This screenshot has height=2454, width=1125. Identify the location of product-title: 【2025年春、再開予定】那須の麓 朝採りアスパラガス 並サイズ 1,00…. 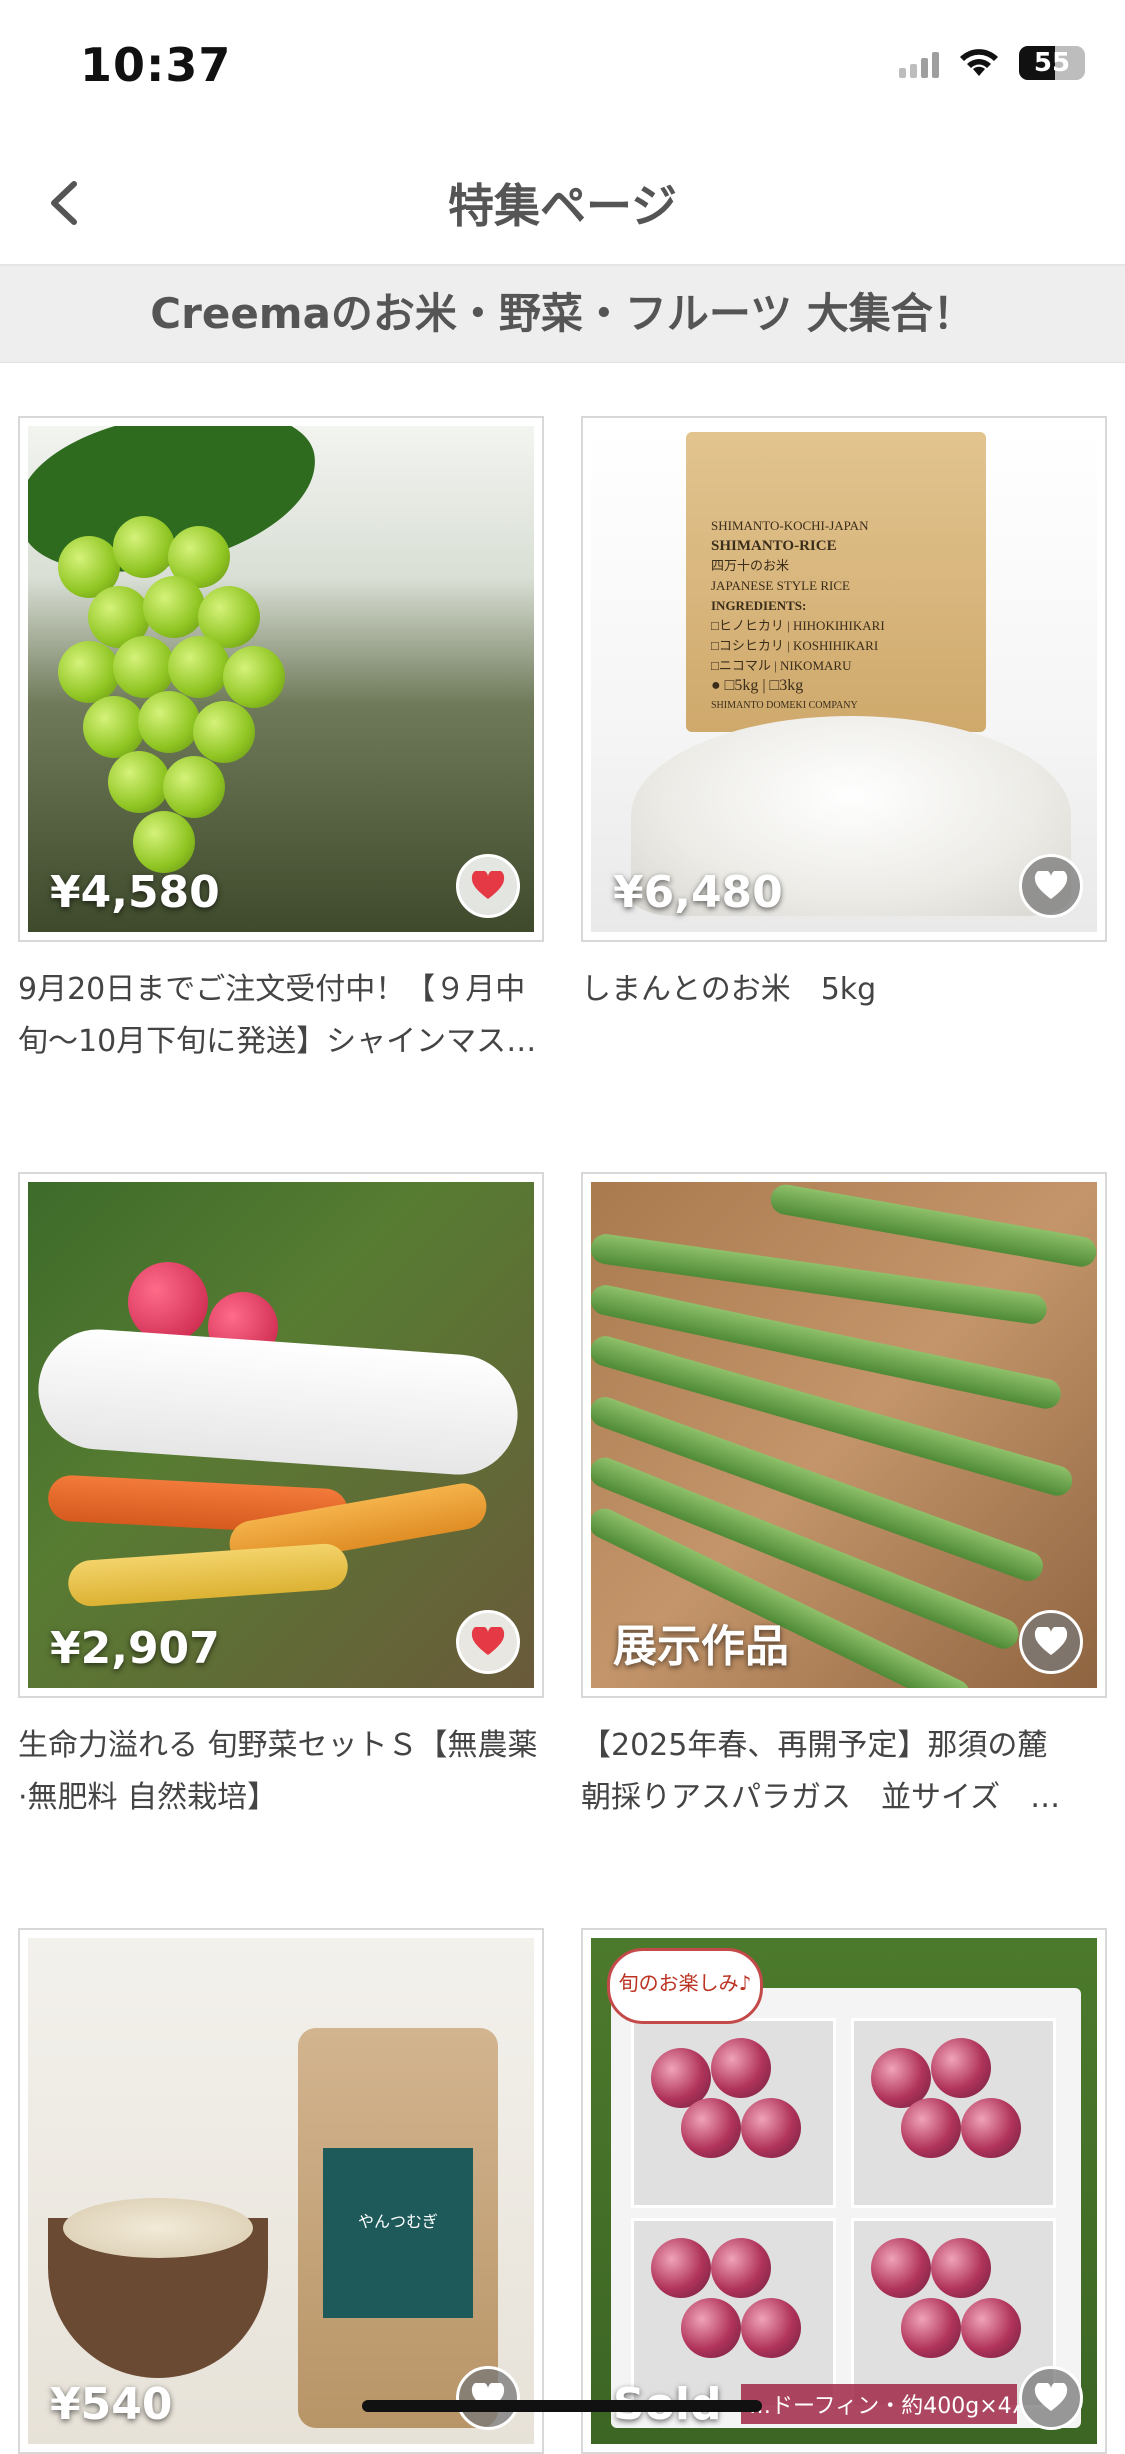
(844, 1772).